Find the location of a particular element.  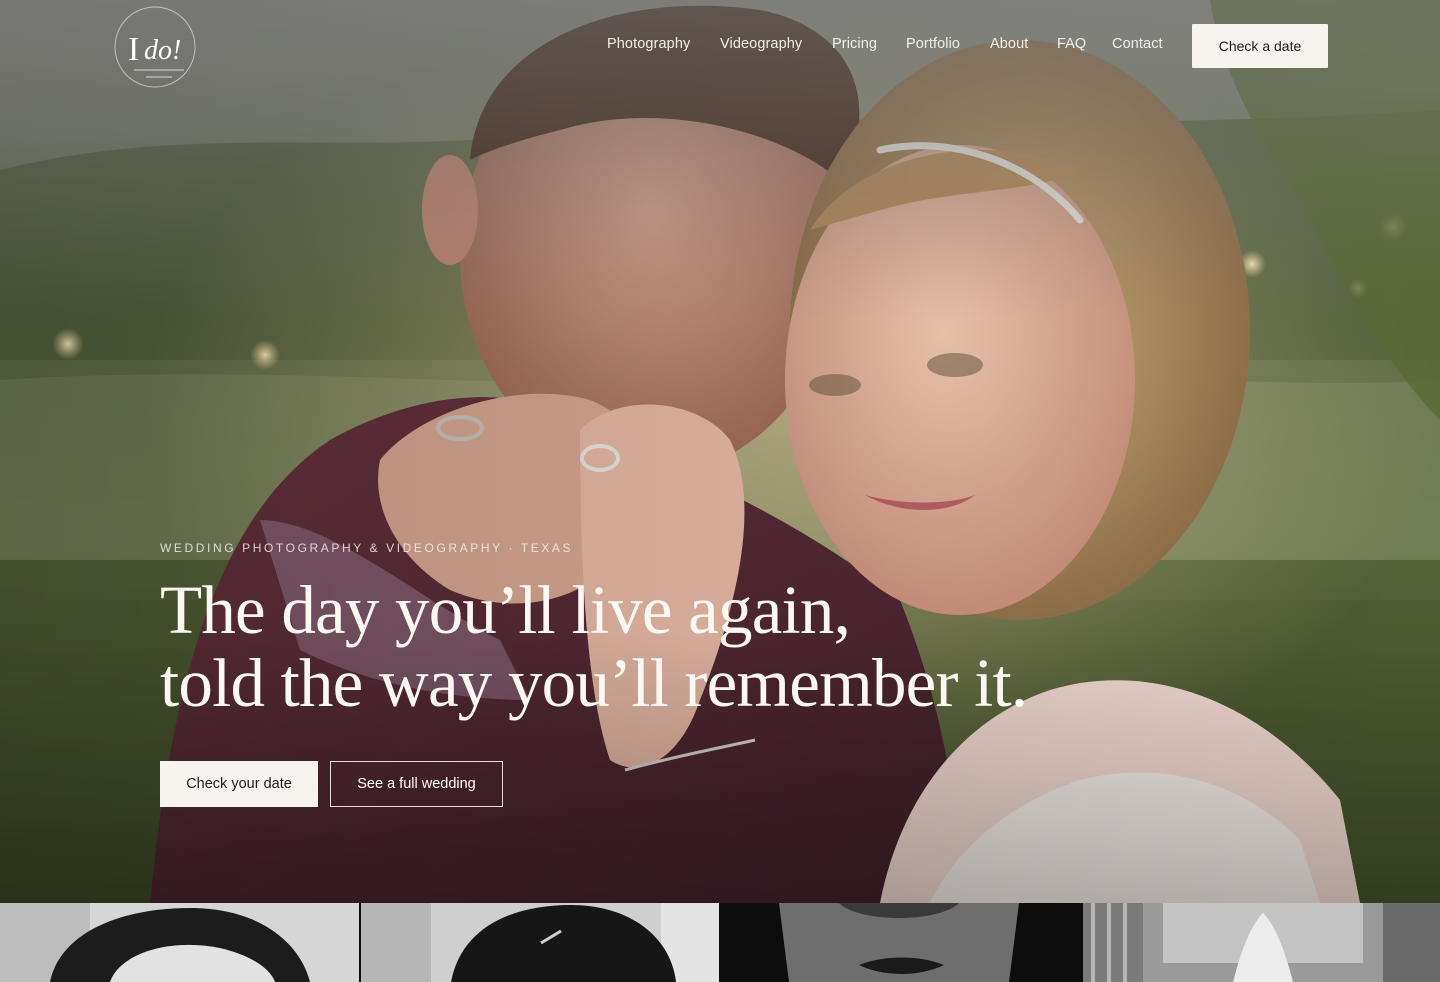

nav-portfolio: Portfolio is located at coordinates (933, 44).